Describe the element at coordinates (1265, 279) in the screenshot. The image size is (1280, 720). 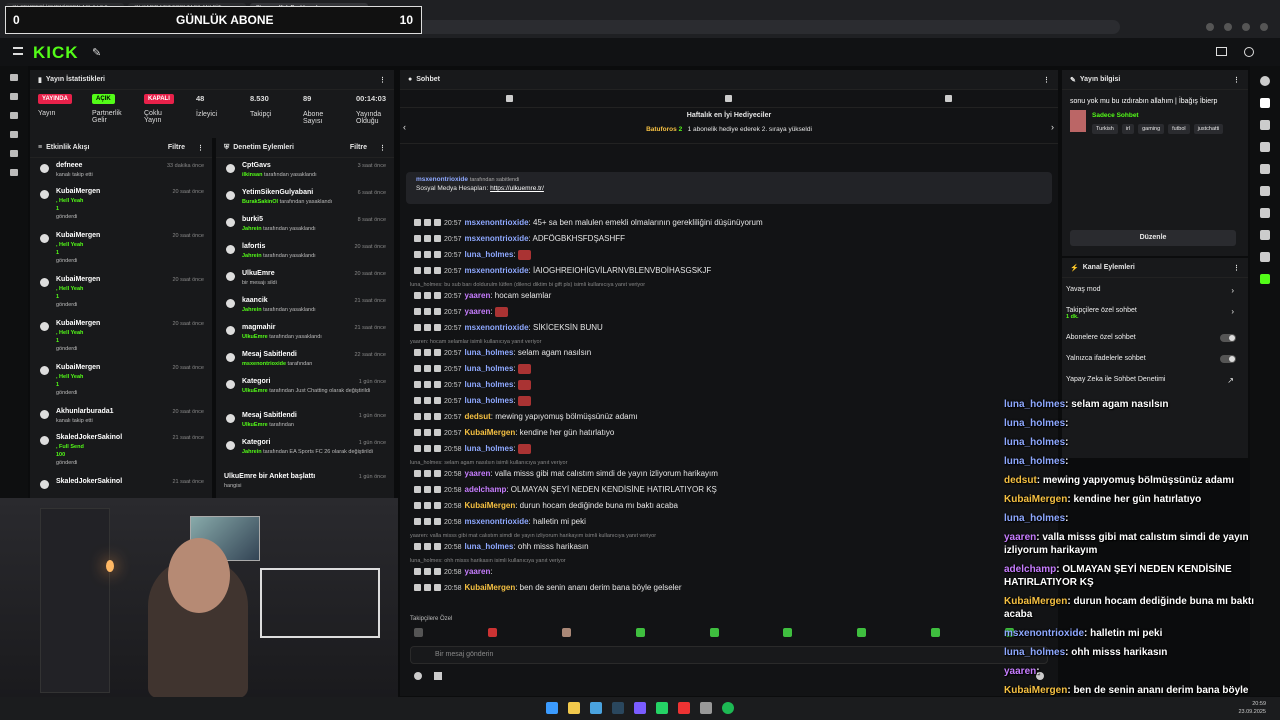
I see `plugin-icon` at that location.